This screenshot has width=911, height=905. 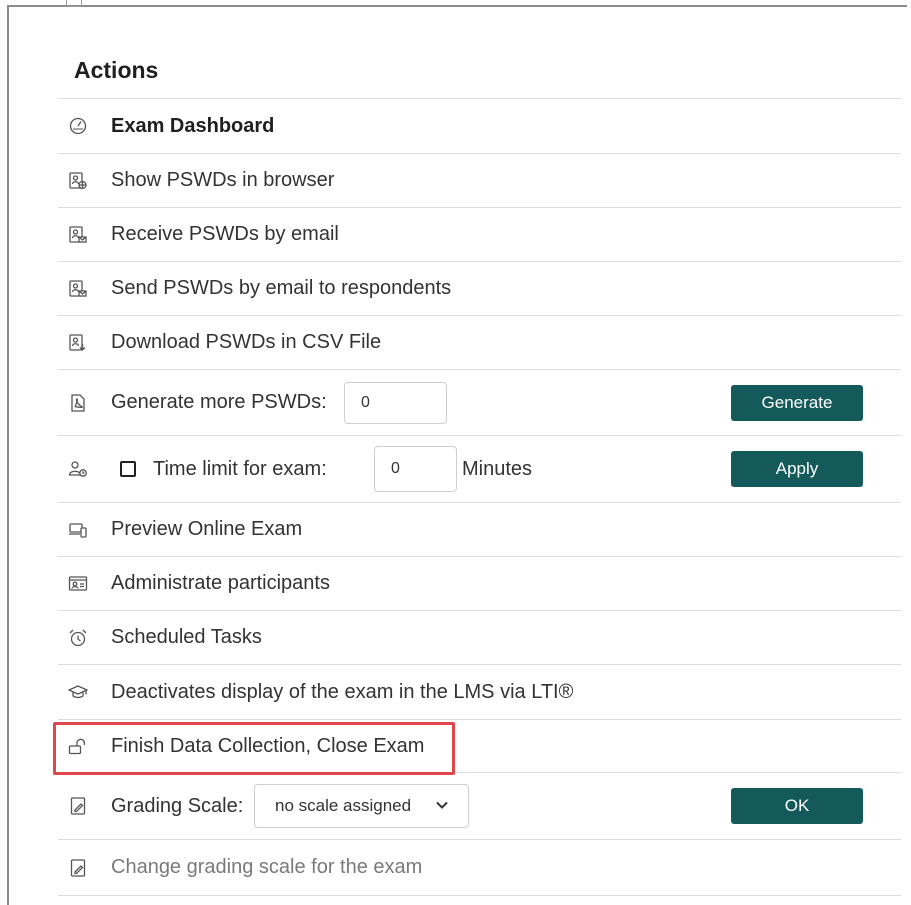 I want to click on user-download-icon, so click(x=78, y=343).